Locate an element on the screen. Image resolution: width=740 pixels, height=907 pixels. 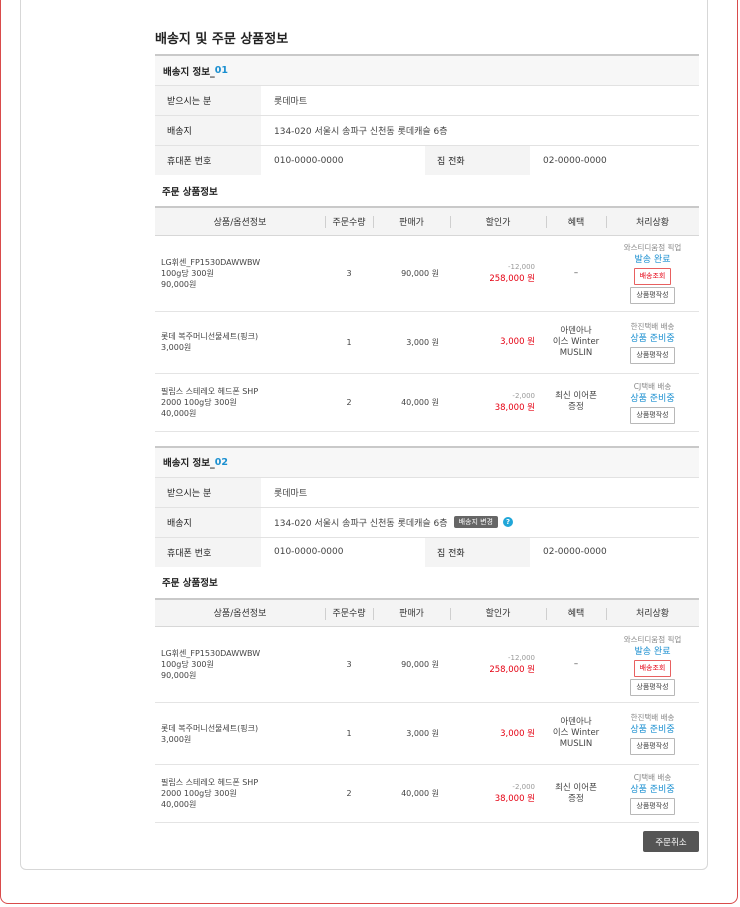
home-phone-label: 집 전화 is located at coordinates (477, 552).